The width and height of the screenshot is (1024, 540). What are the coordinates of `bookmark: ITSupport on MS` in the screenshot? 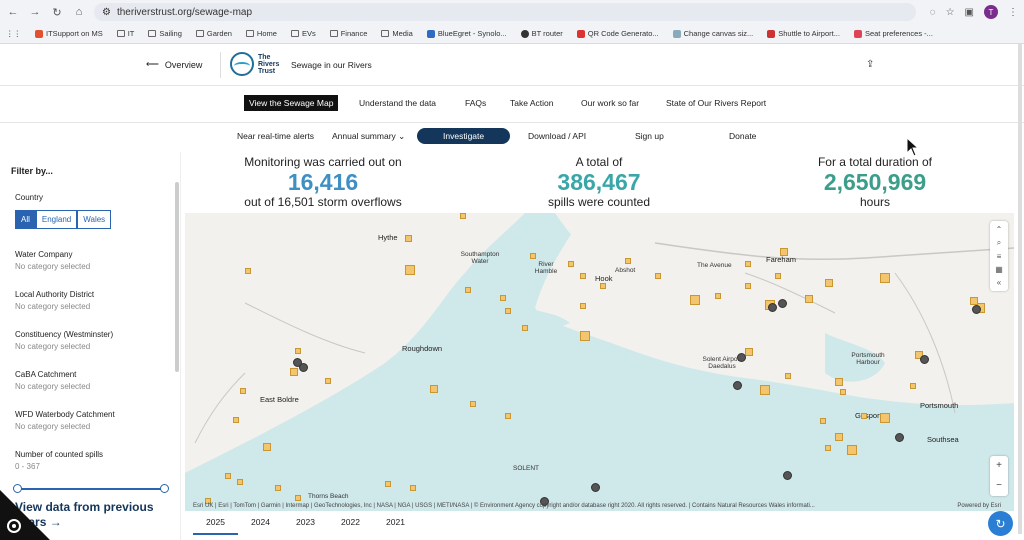 It's located at (69, 33).